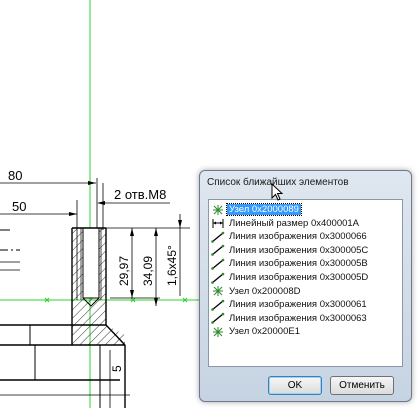 The height and width of the screenshot is (408, 417). What do you see at coordinates (264, 209) in the screenshot?
I see `list-item-label: Узел 0x2000089` at bounding box center [264, 209].